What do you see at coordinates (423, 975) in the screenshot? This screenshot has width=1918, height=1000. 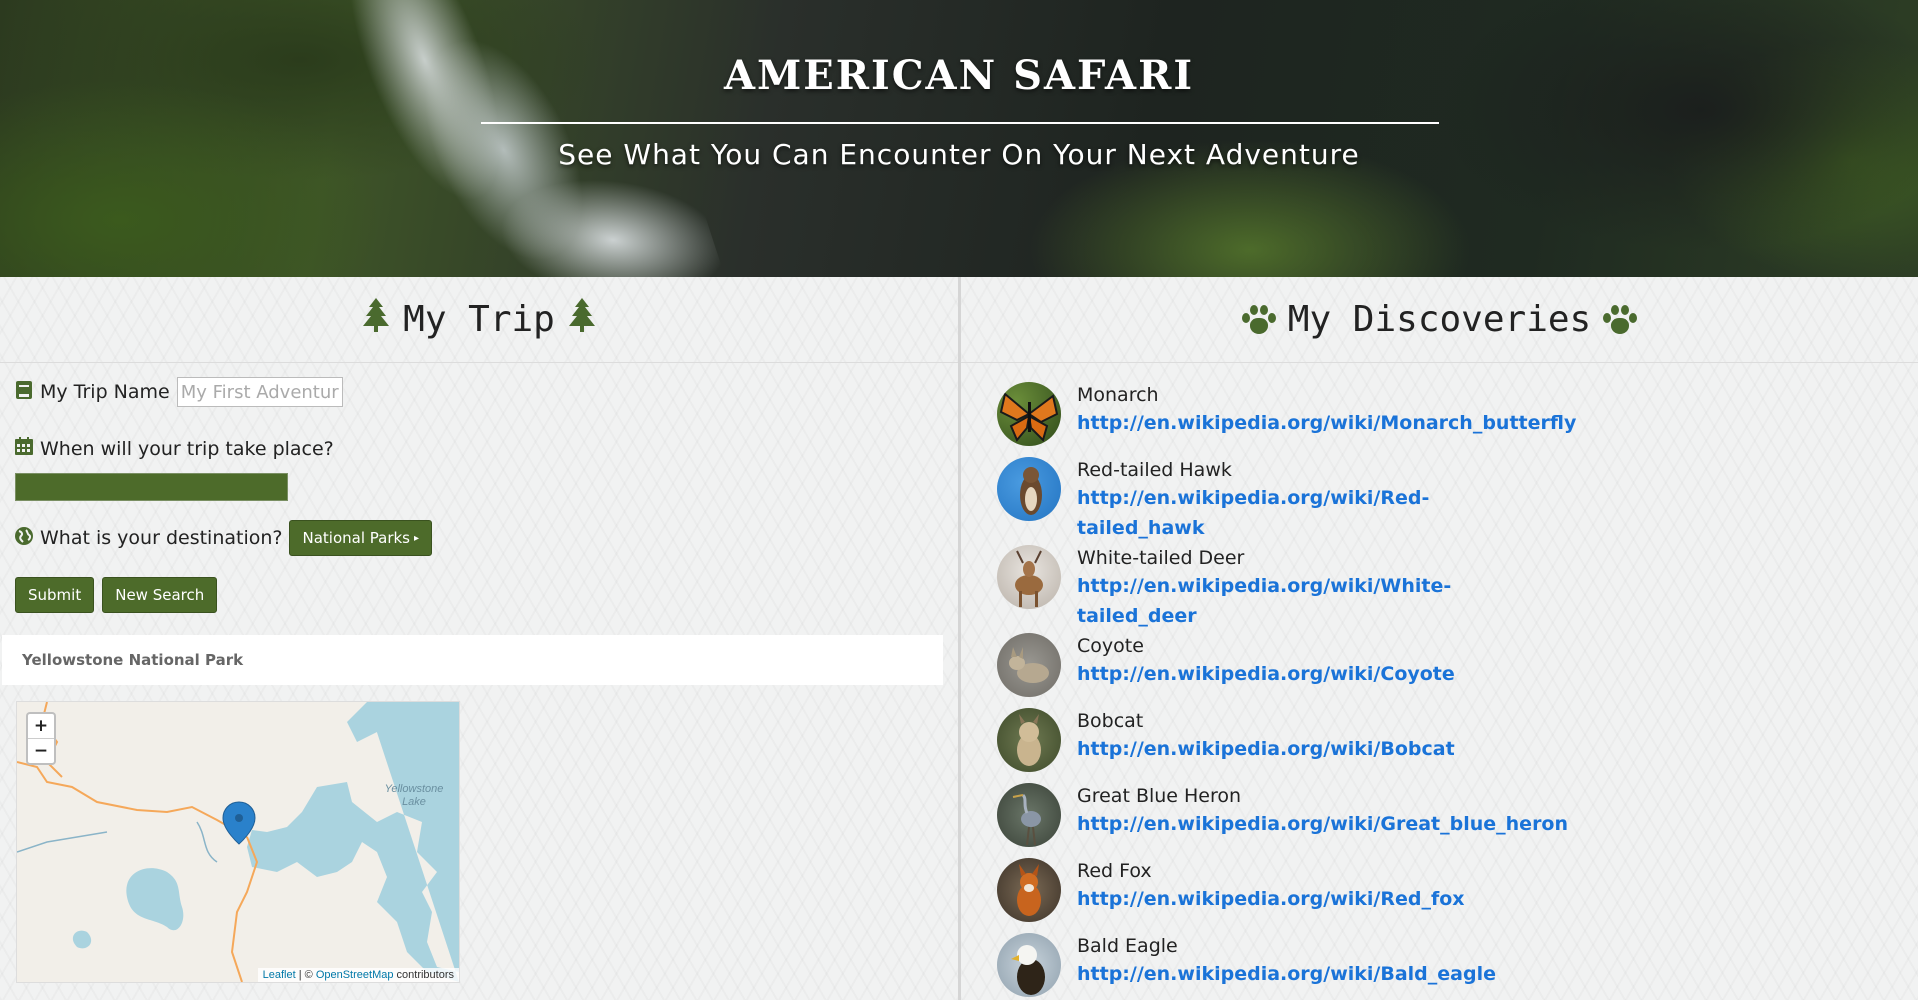 I see `attribution-suffix: contributors` at bounding box center [423, 975].